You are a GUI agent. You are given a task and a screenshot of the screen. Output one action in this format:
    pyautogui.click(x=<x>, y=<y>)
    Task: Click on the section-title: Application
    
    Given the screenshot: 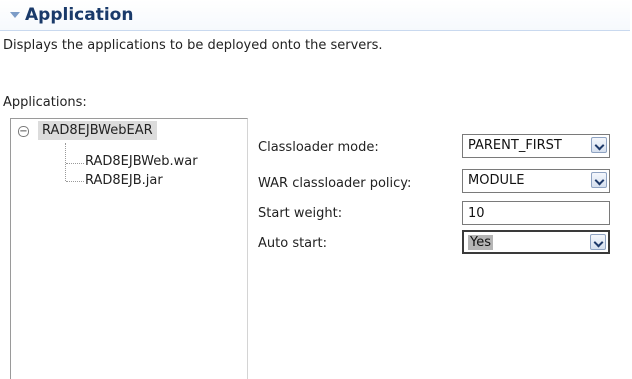 What is the action you would take?
    pyautogui.click(x=79, y=15)
    